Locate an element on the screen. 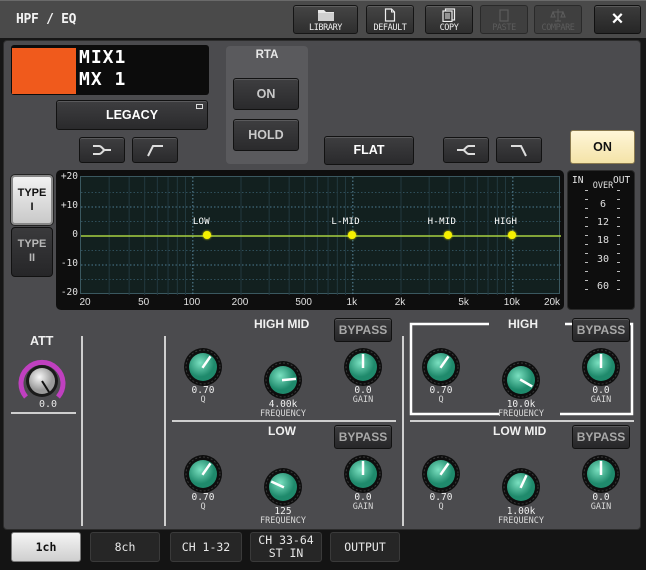 The height and width of the screenshot is (570, 646). low-mid-gain-label: GAIN is located at coordinates (601, 507).